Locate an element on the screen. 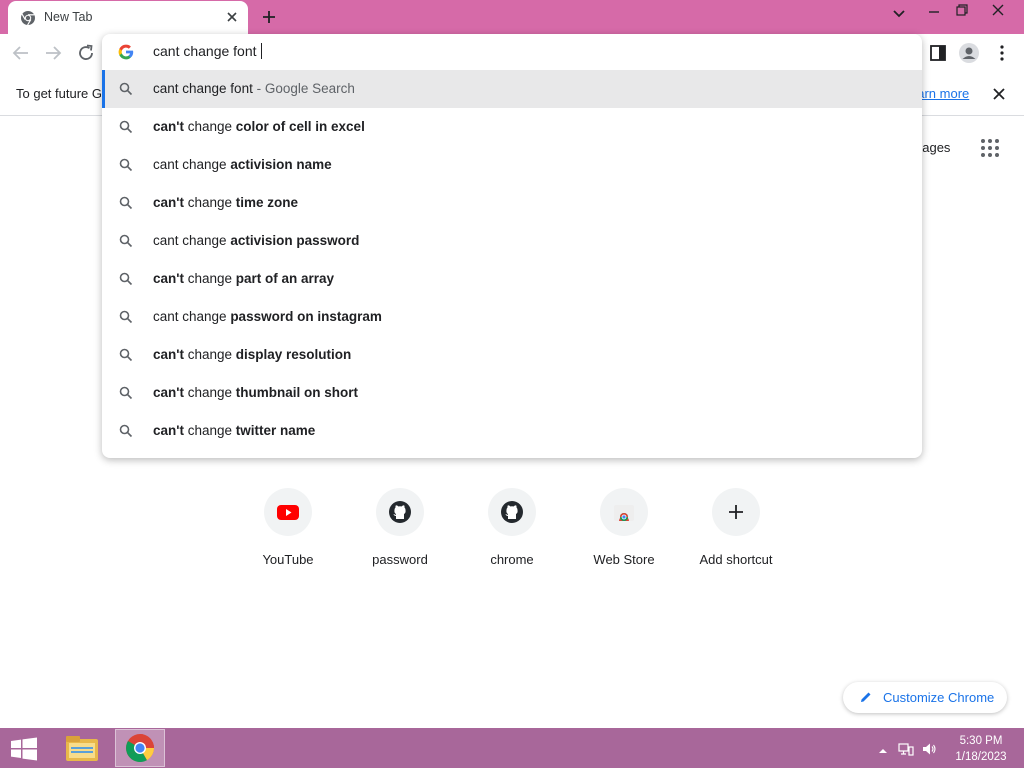  shortcut-add: Add shortcut is located at coordinates (736, 533).